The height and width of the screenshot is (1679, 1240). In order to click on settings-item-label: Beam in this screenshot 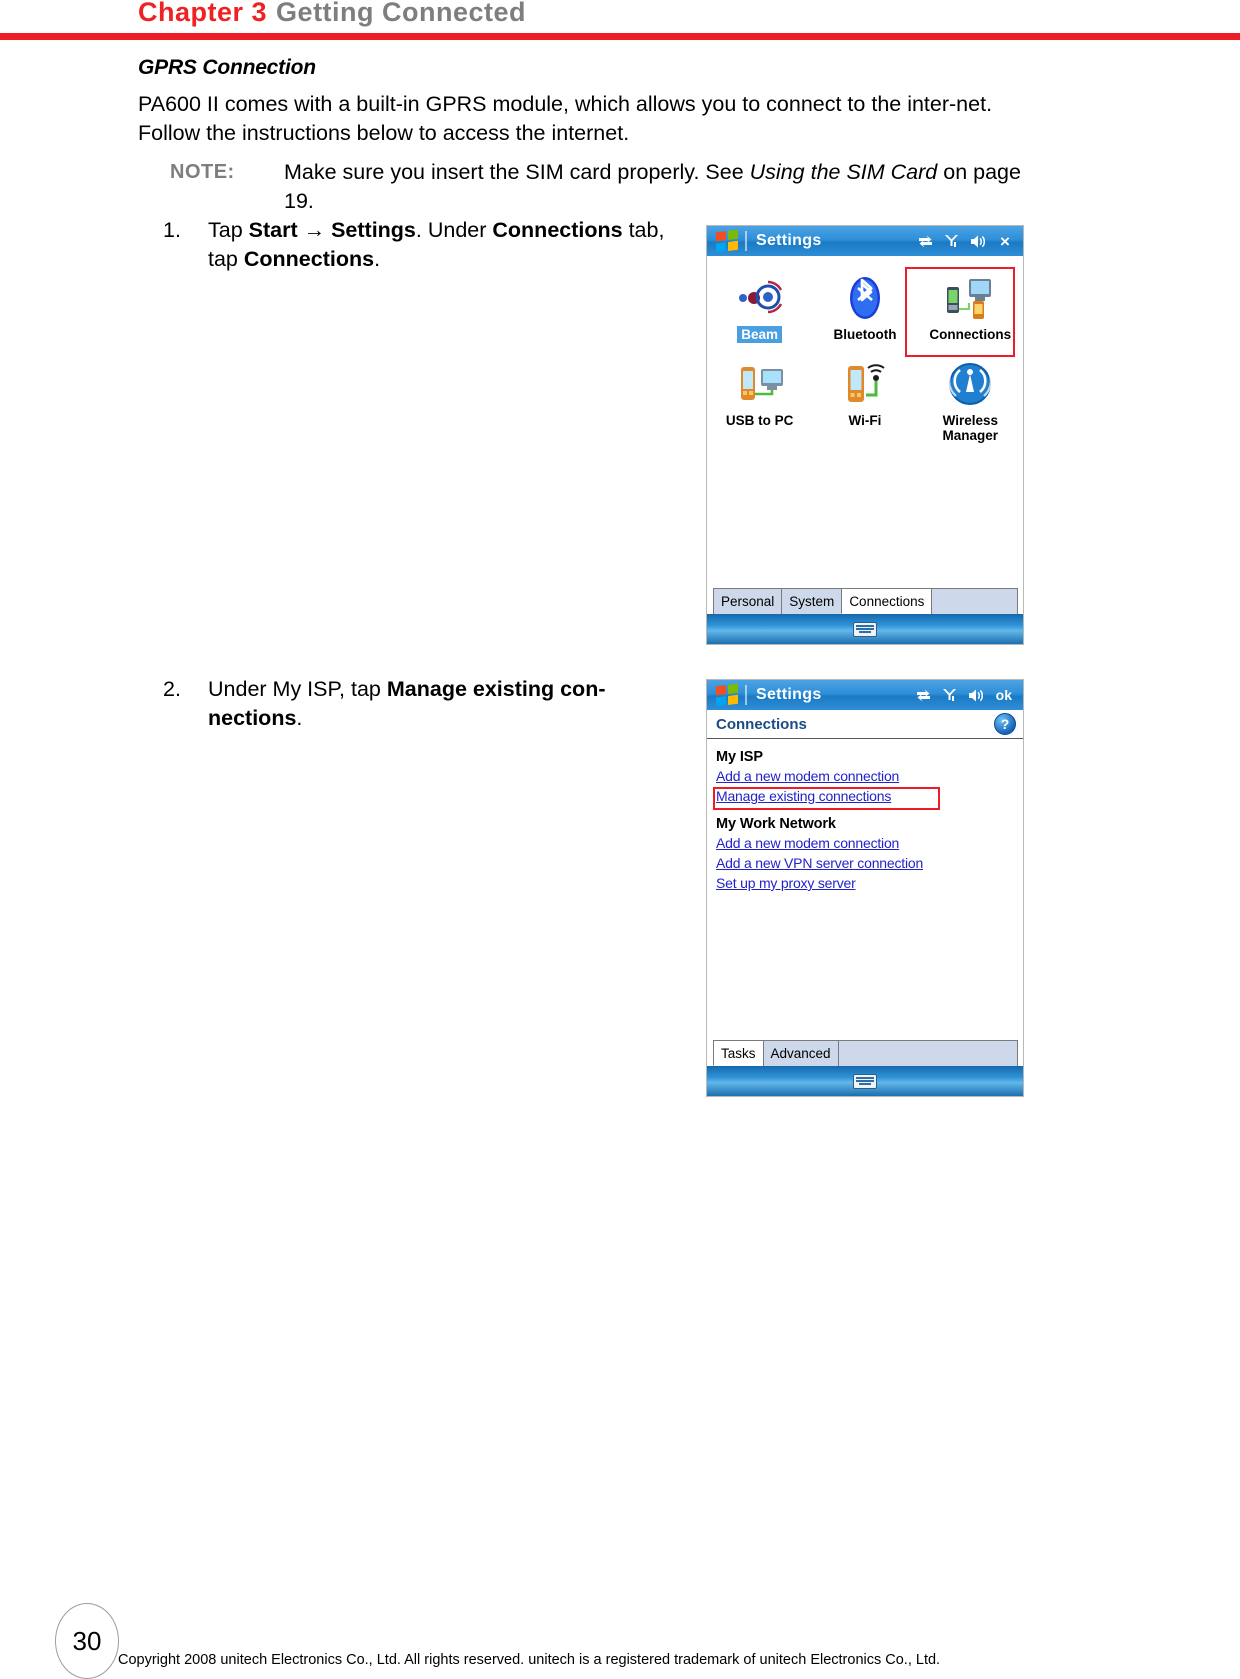, I will do `click(760, 334)`.